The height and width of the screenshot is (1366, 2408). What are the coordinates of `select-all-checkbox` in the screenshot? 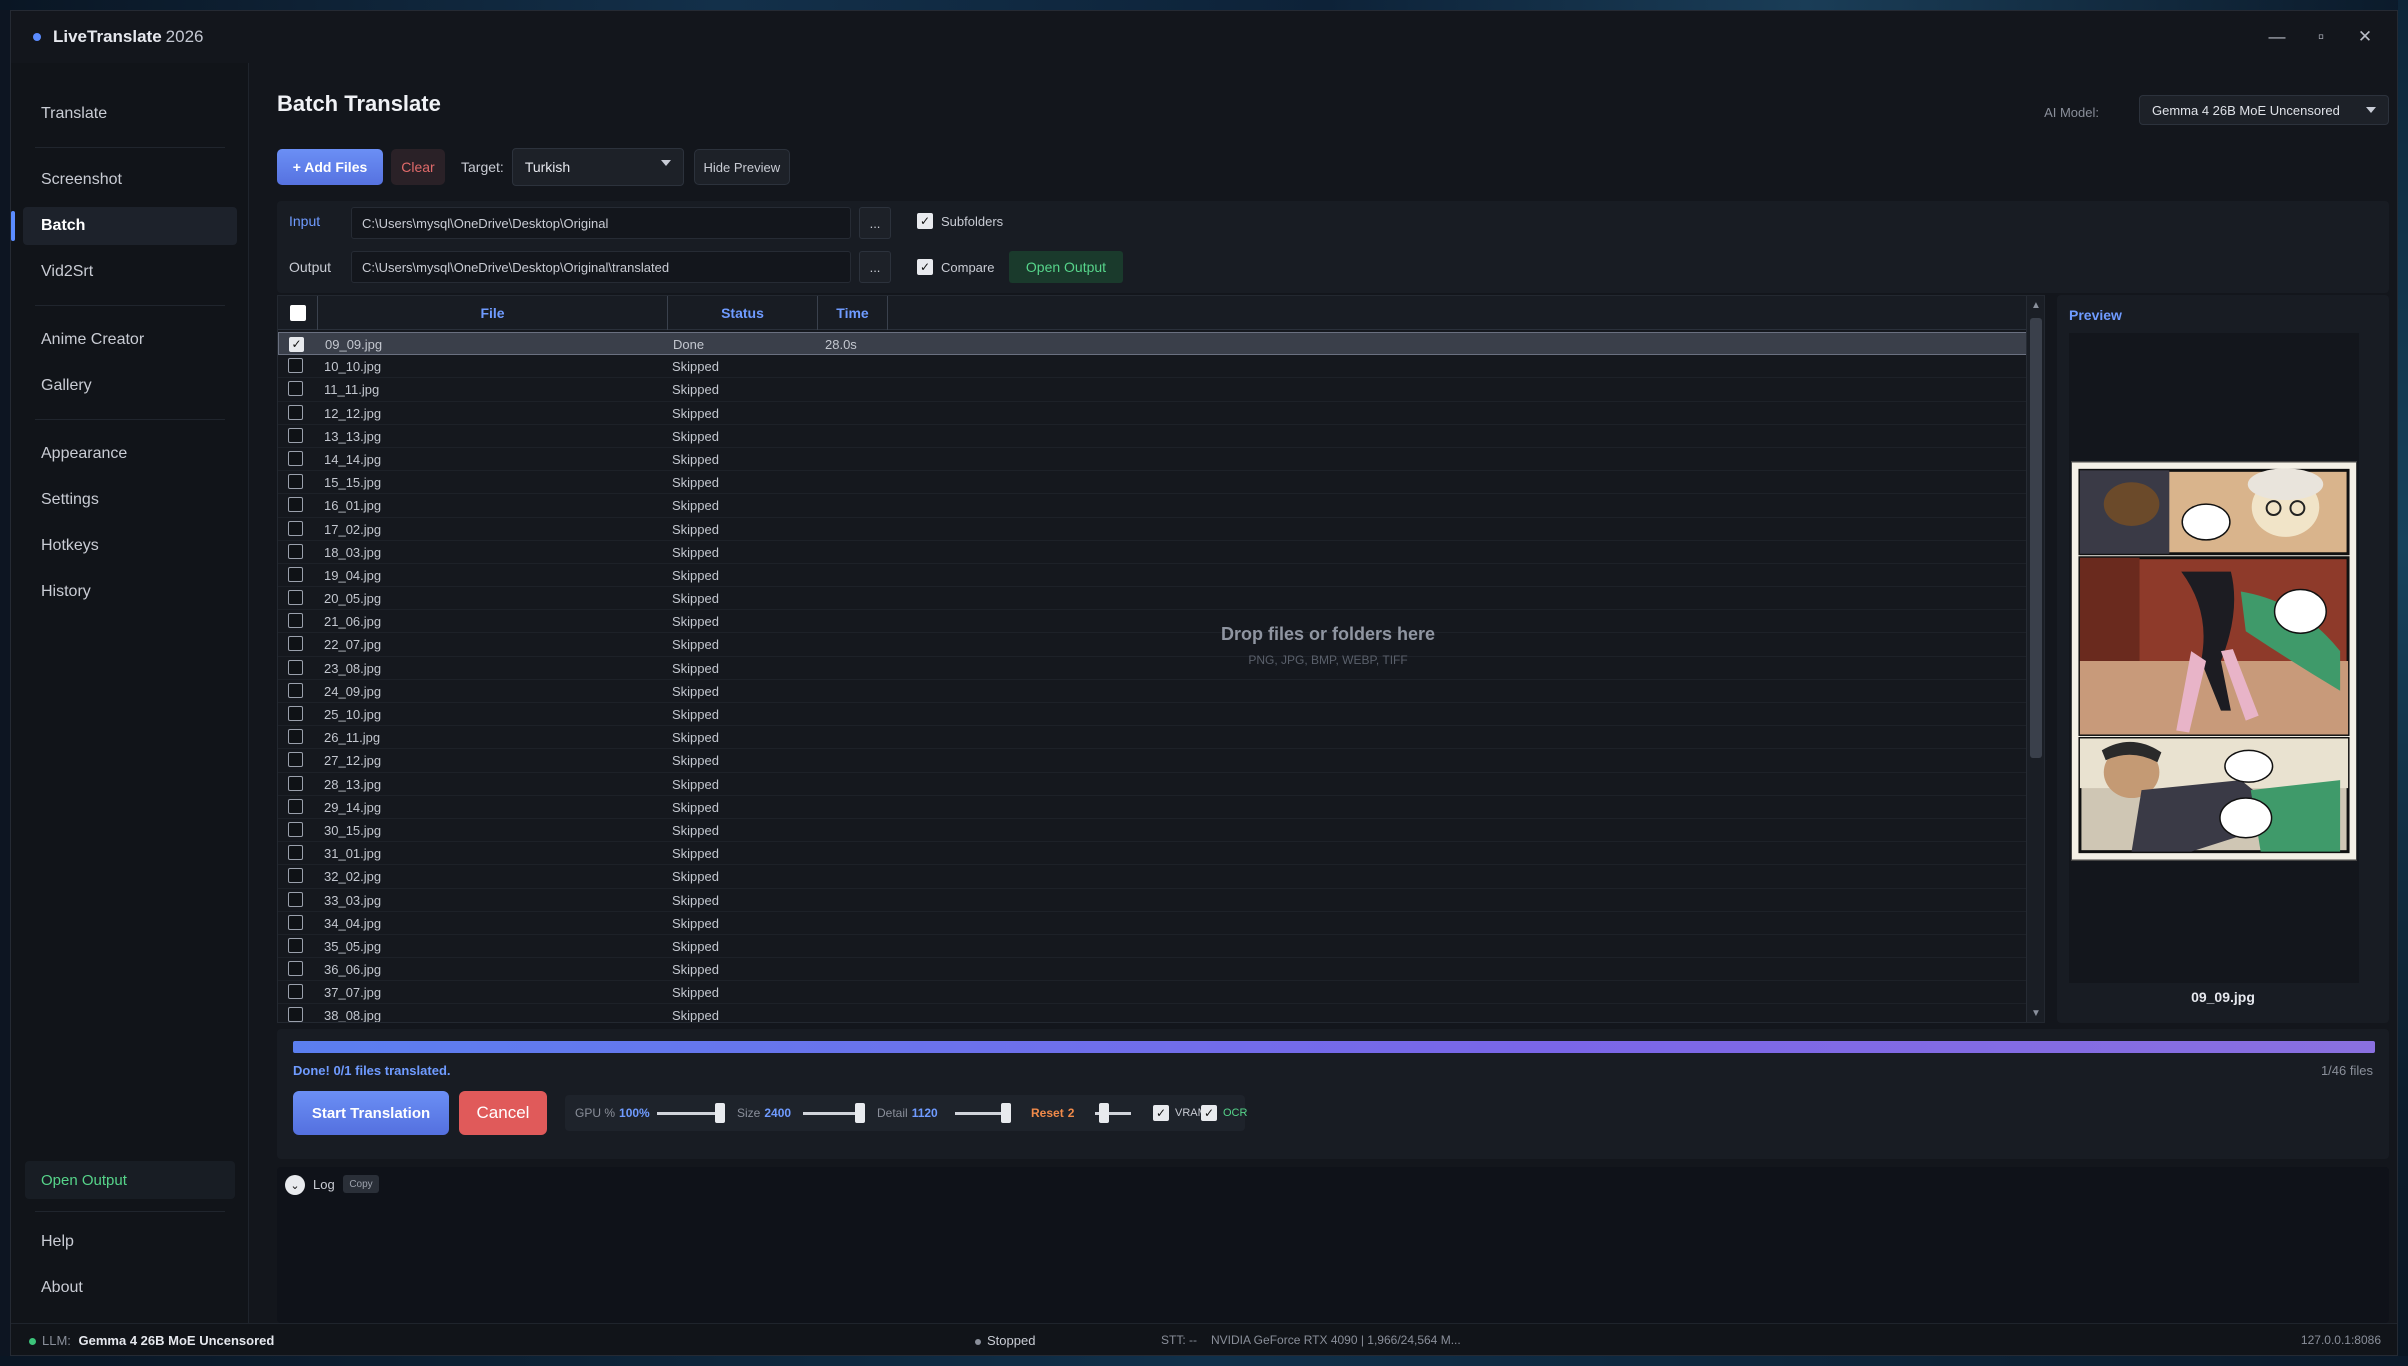 It's located at (297, 313).